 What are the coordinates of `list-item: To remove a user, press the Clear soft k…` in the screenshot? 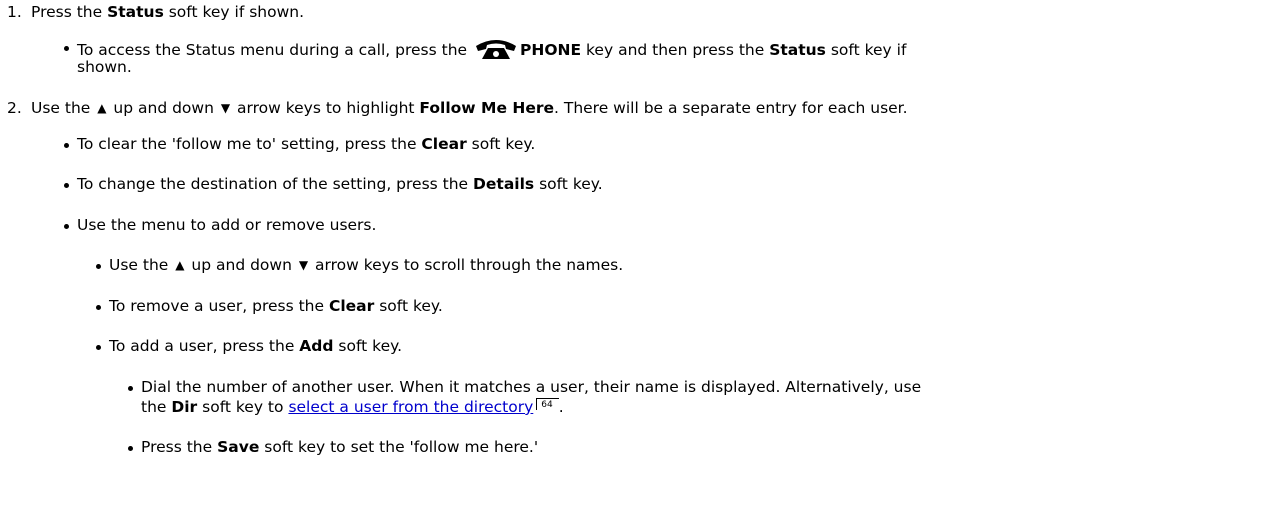 It's located at (276, 306).